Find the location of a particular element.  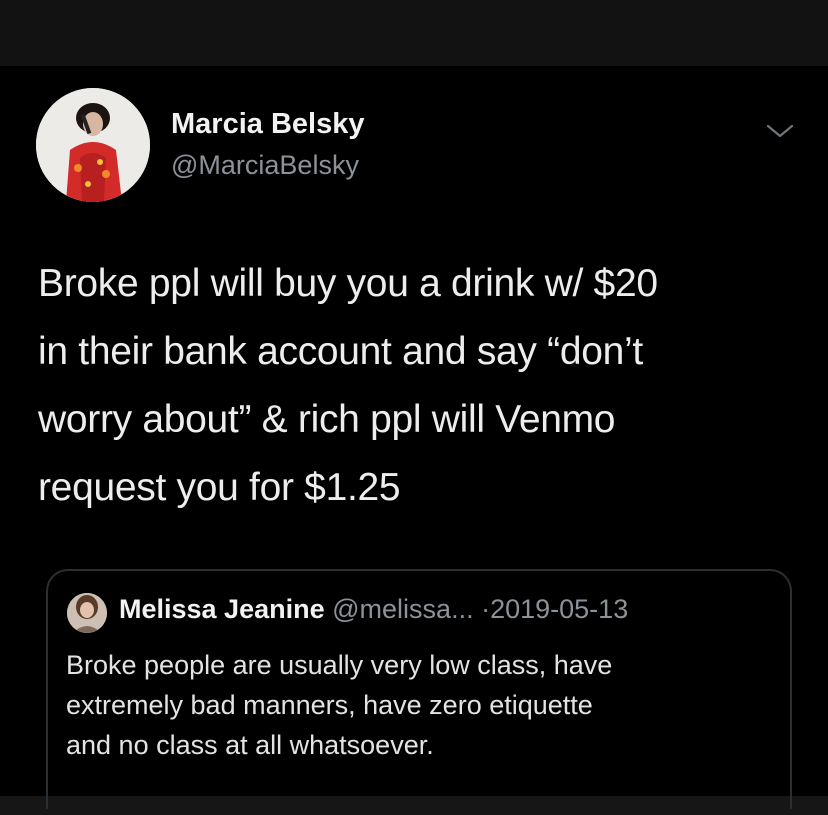

quoted-text-line: and no class at all whatsoever. is located at coordinates (250, 745).